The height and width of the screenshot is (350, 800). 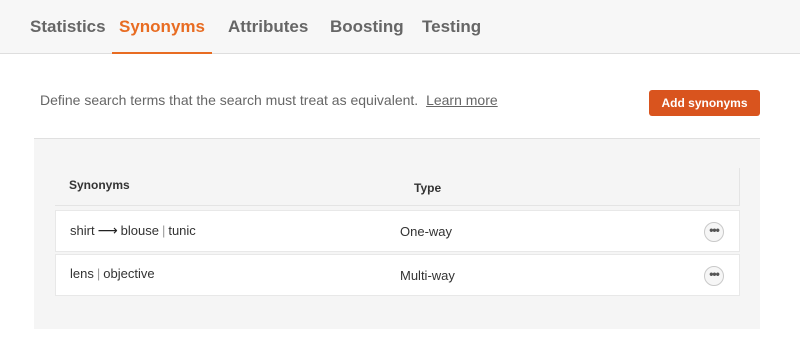 I want to click on tab-testing: Testing, so click(x=451, y=27).